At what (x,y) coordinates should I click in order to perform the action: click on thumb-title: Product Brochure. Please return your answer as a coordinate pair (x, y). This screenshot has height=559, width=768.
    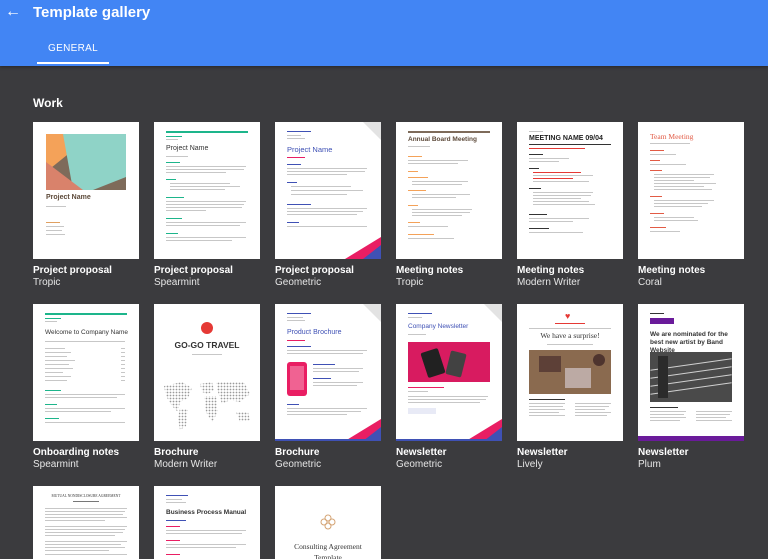
    Looking at the image, I should click on (314, 332).